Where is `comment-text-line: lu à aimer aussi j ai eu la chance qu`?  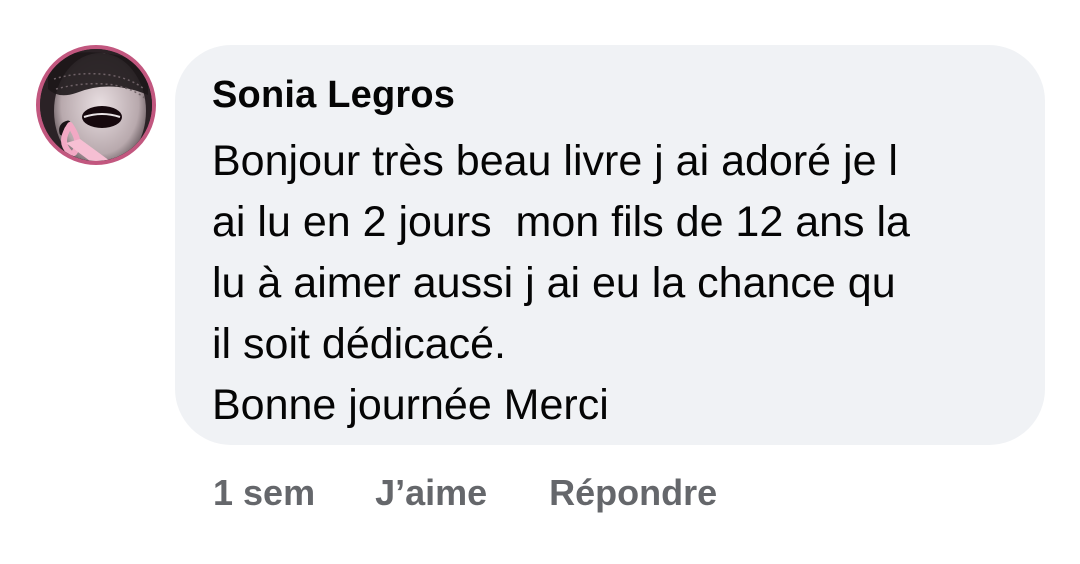 comment-text-line: lu à aimer aussi j ai eu la chance qu is located at coordinates (554, 283).